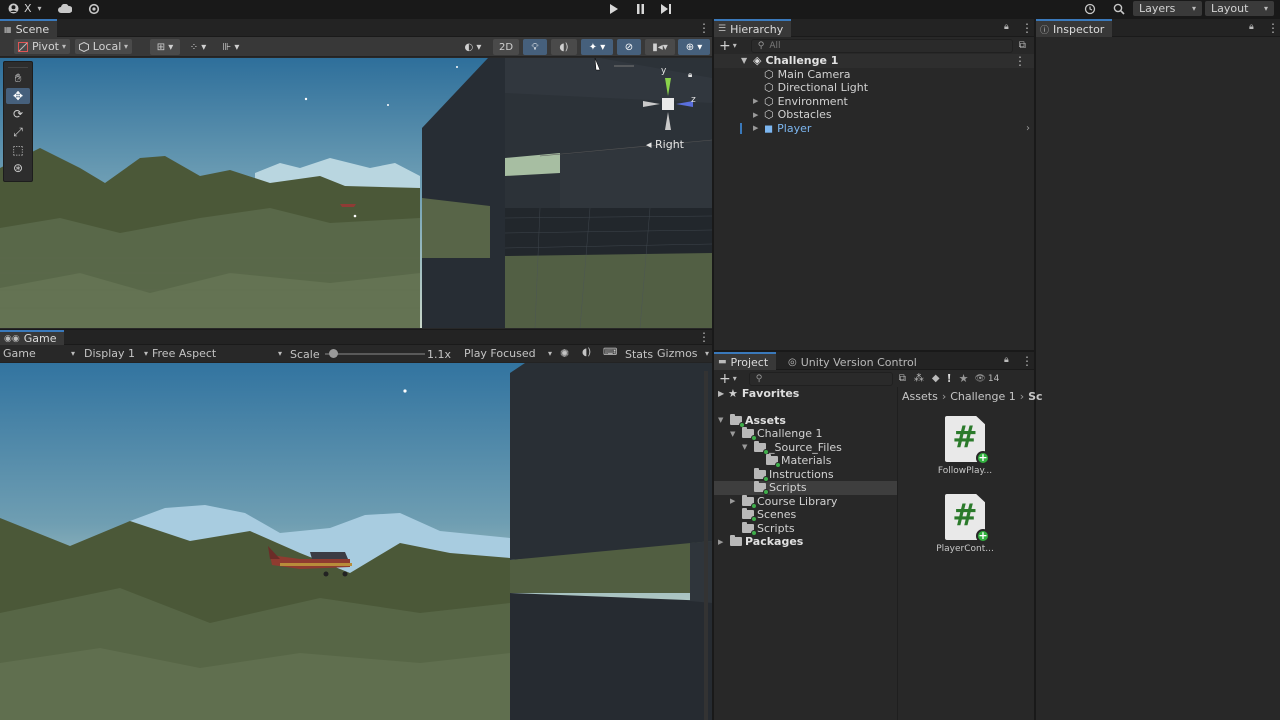  I want to click on stats-button: Stats, so click(639, 354).